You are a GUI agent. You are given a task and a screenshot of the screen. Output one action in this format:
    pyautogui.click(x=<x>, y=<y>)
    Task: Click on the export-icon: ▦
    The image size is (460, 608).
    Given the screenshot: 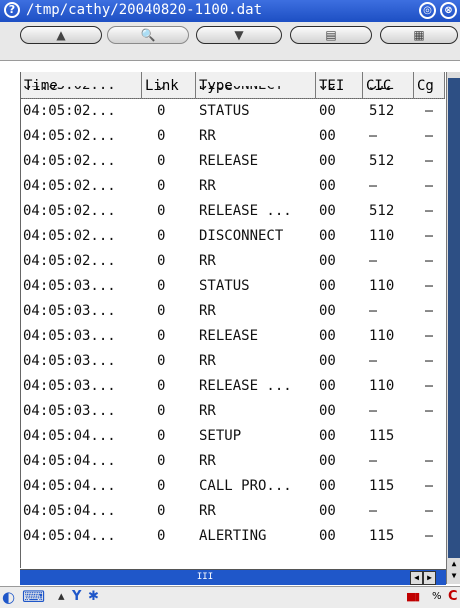 What is the action you would take?
    pyautogui.click(x=419, y=35)
    